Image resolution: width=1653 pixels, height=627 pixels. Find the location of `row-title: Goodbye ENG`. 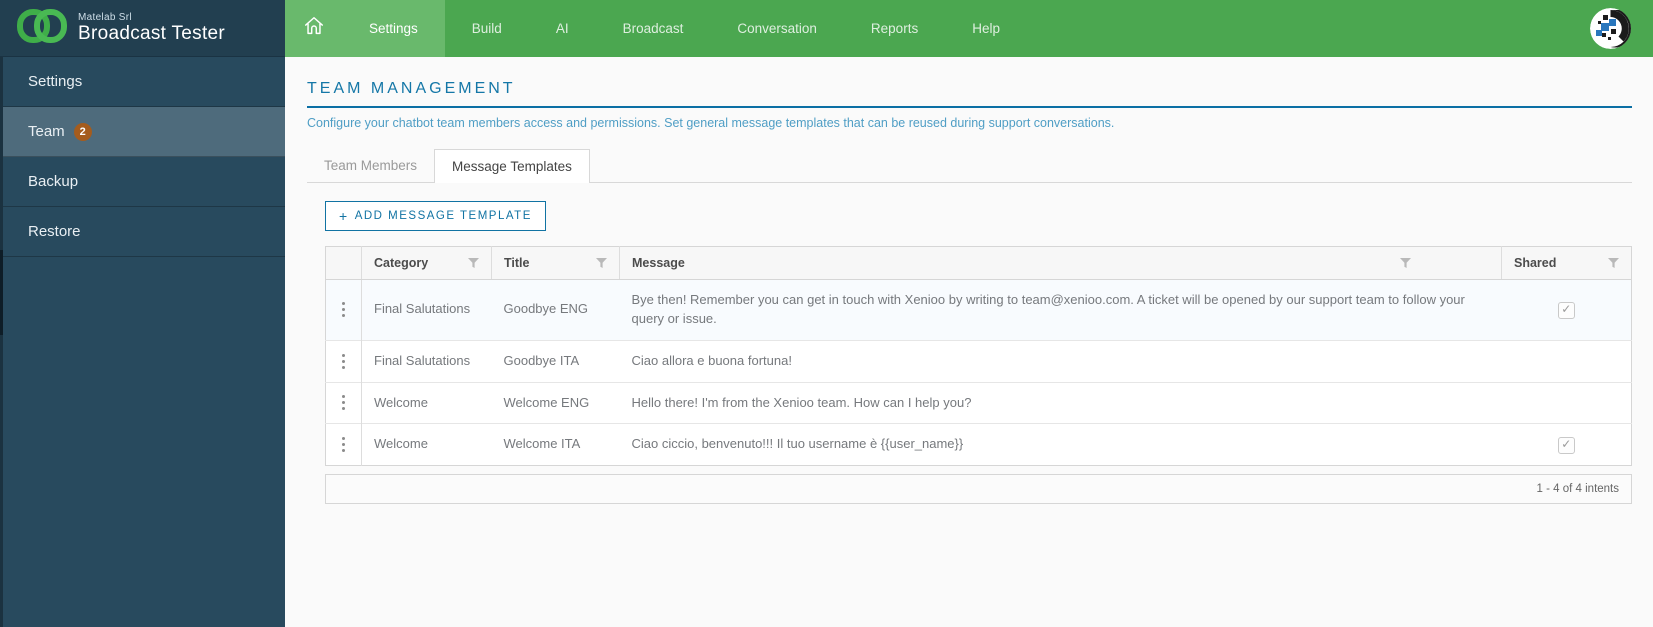

row-title: Goodbye ENG is located at coordinates (555, 310).